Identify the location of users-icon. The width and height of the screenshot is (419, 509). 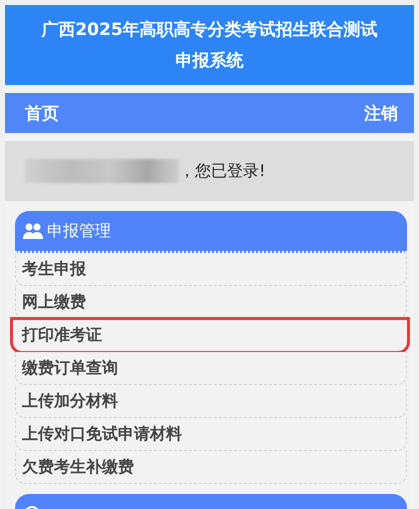
(33, 231).